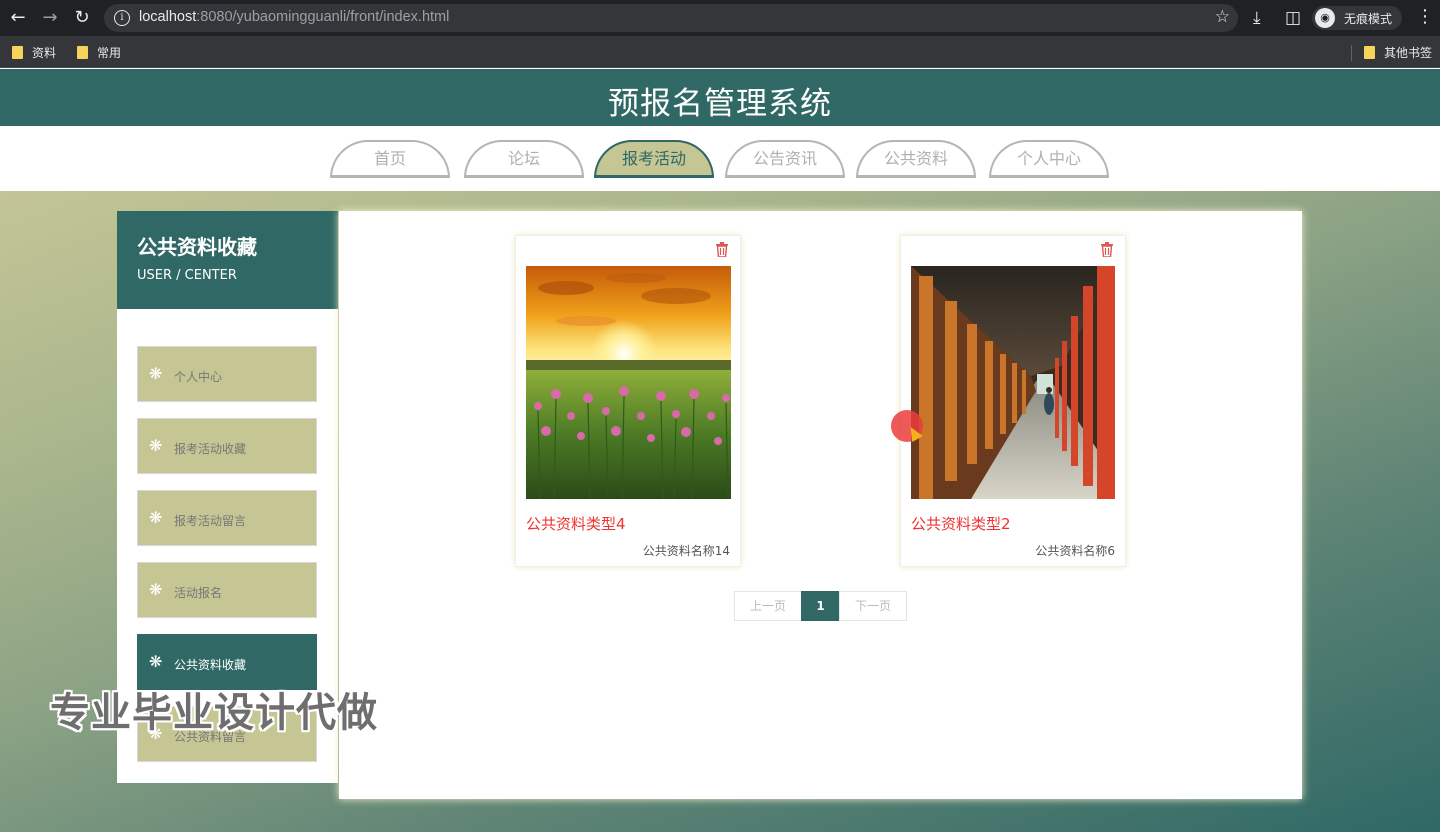  I want to click on nav-tab-public-materials: 公共资料, so click(916, 159).